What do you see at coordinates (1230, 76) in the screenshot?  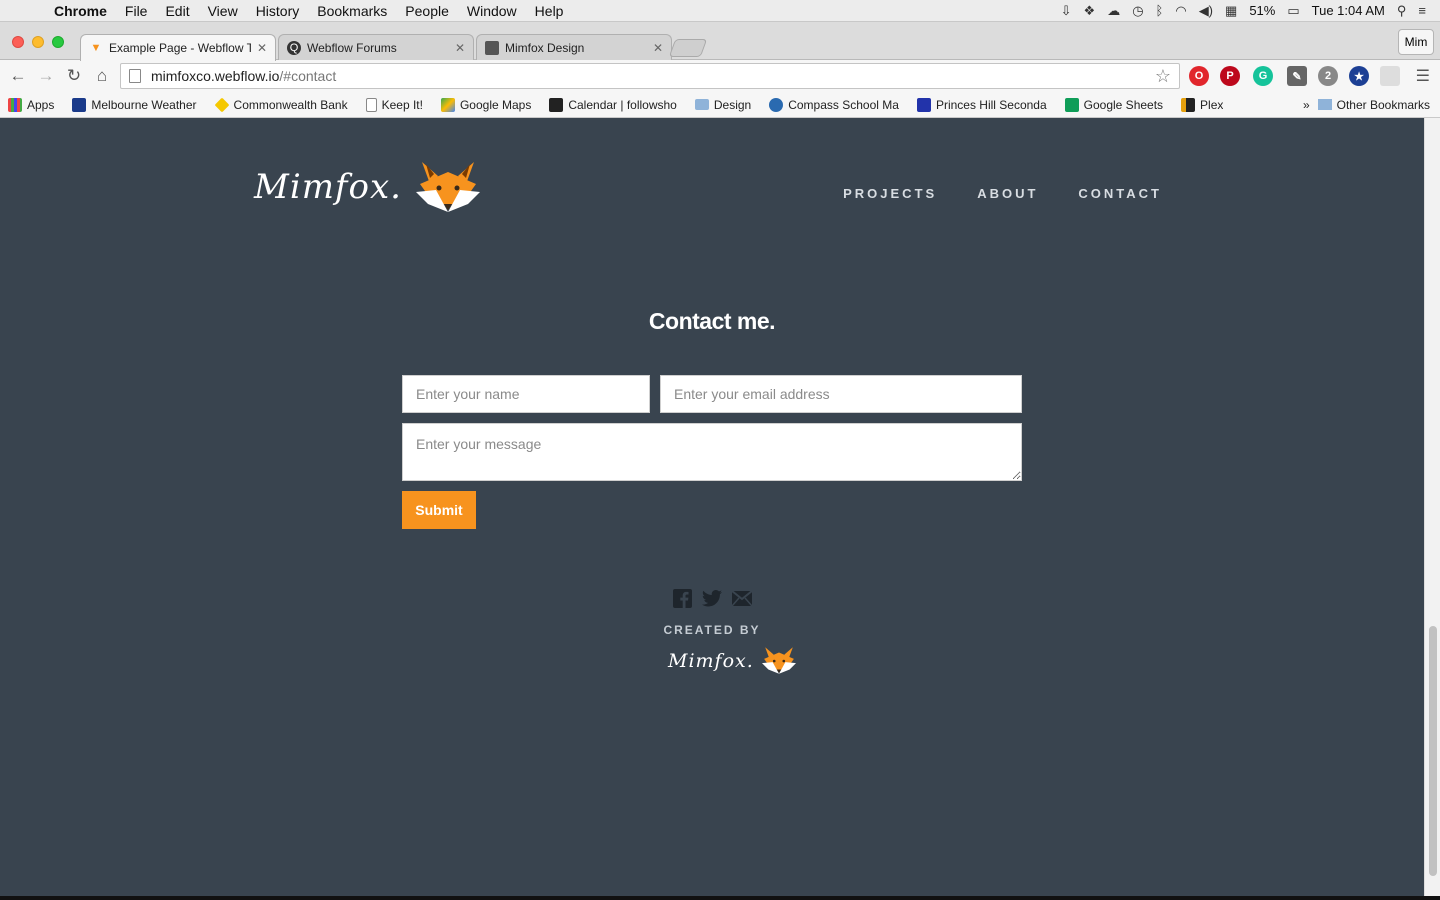 I see `pinterest-extension-icon: P` at bounding box center [1230, 76].